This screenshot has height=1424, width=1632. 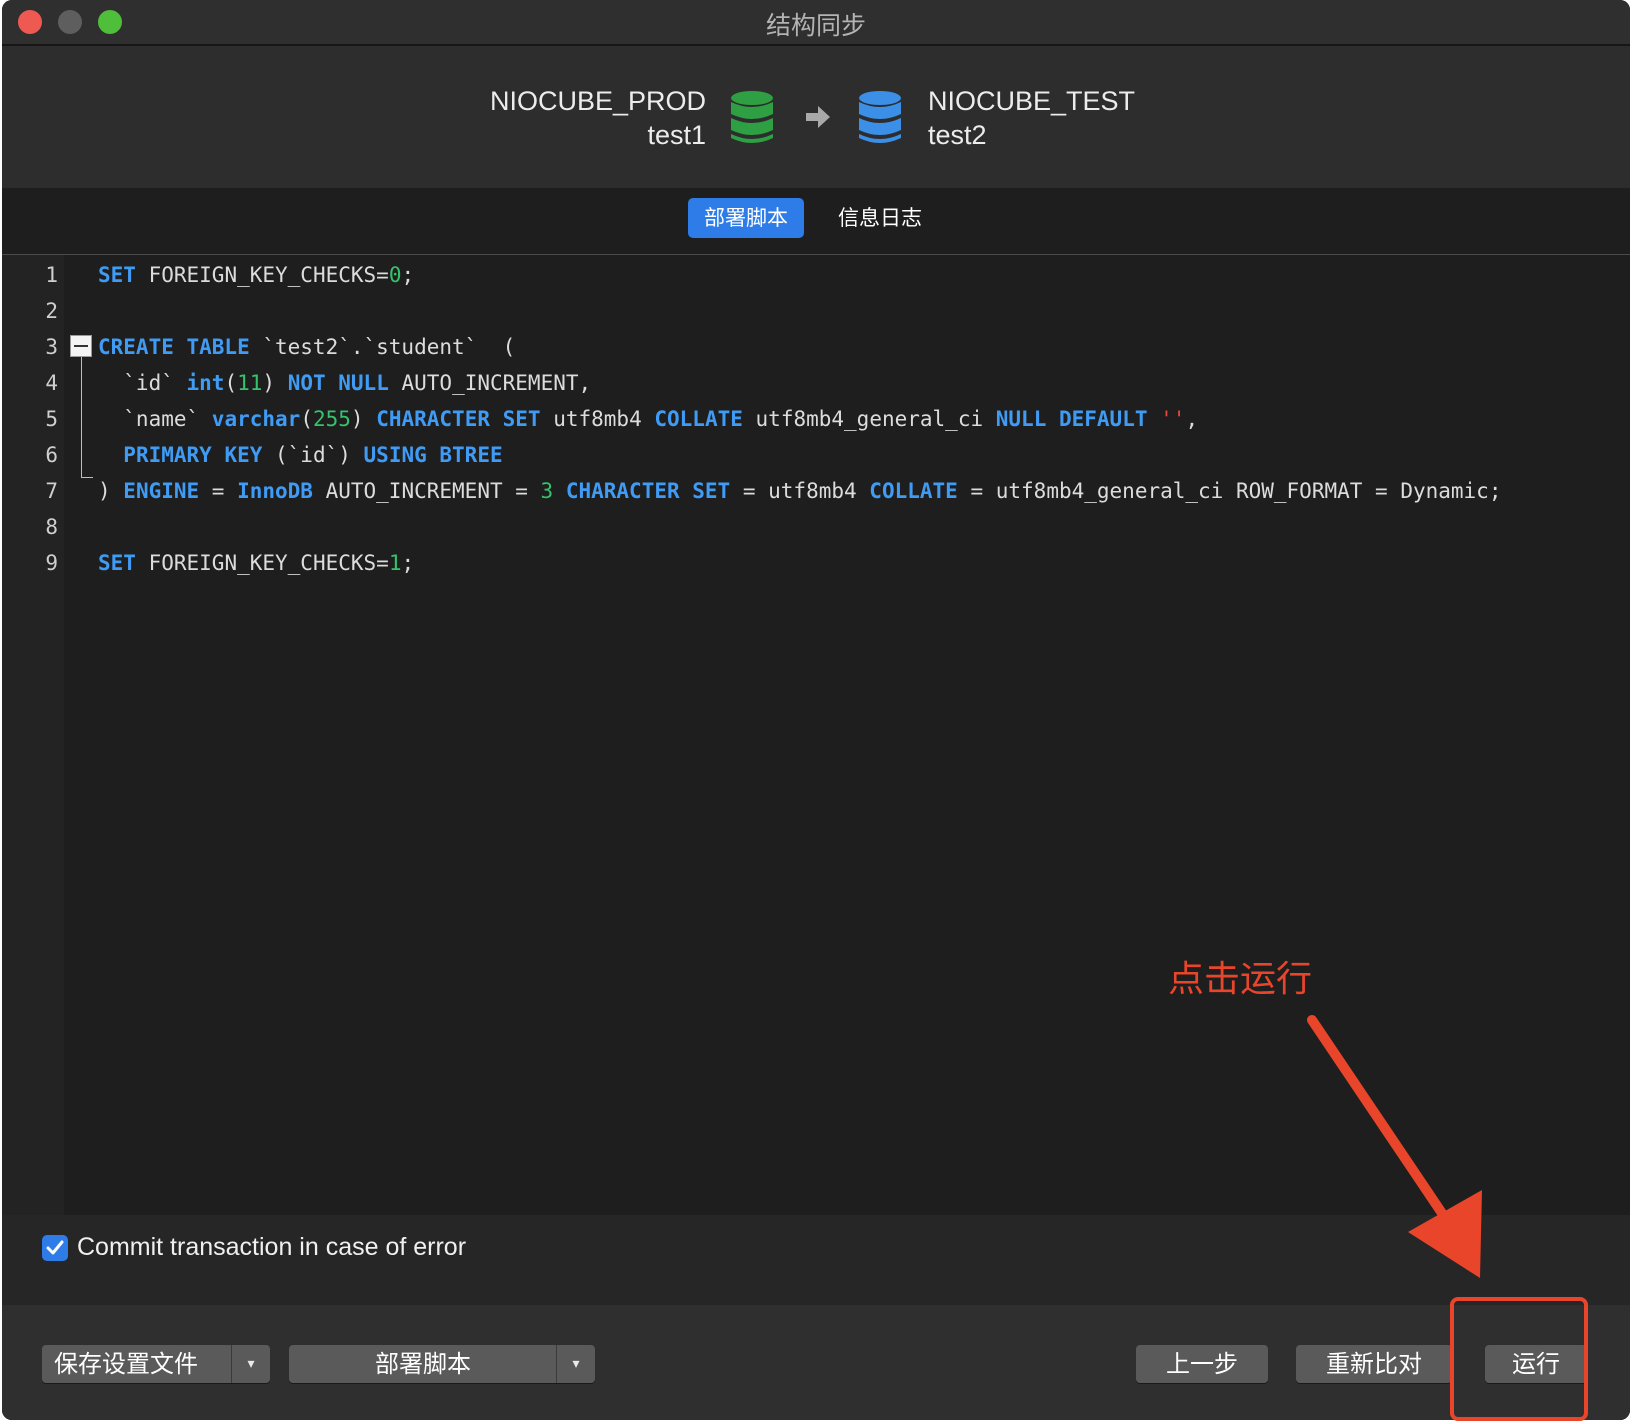 What do you see at coordinates (250, 383) in the screenshot?
I see `code-token: 11` at bounding box center [250, 383].